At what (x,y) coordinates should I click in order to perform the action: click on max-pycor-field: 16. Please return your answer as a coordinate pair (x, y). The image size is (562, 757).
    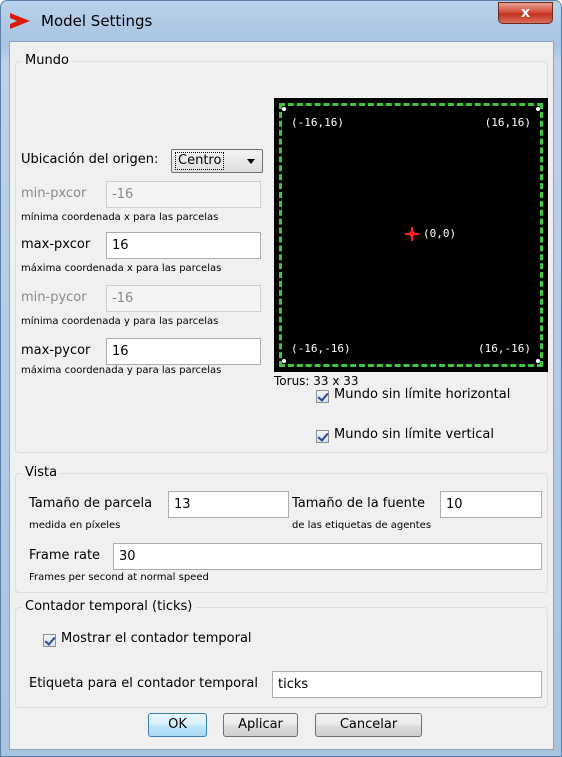
    Looking at the image, I should click on (183, 351).